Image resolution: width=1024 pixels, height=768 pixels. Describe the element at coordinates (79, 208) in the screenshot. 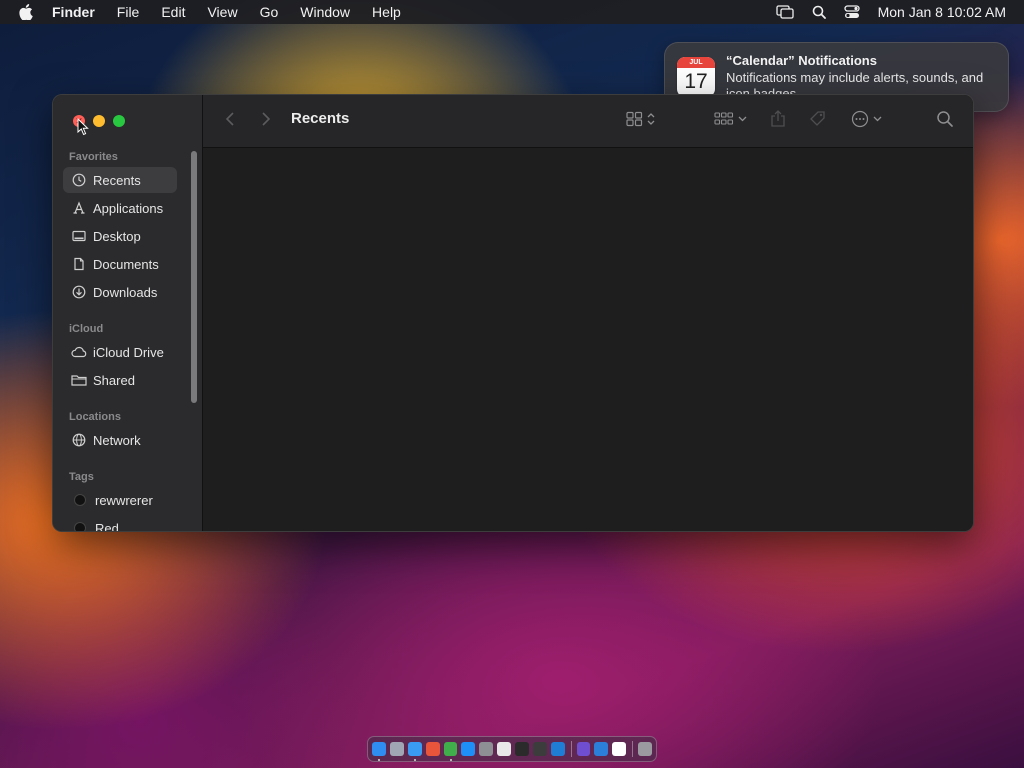

I see `applications-icon` at that location.